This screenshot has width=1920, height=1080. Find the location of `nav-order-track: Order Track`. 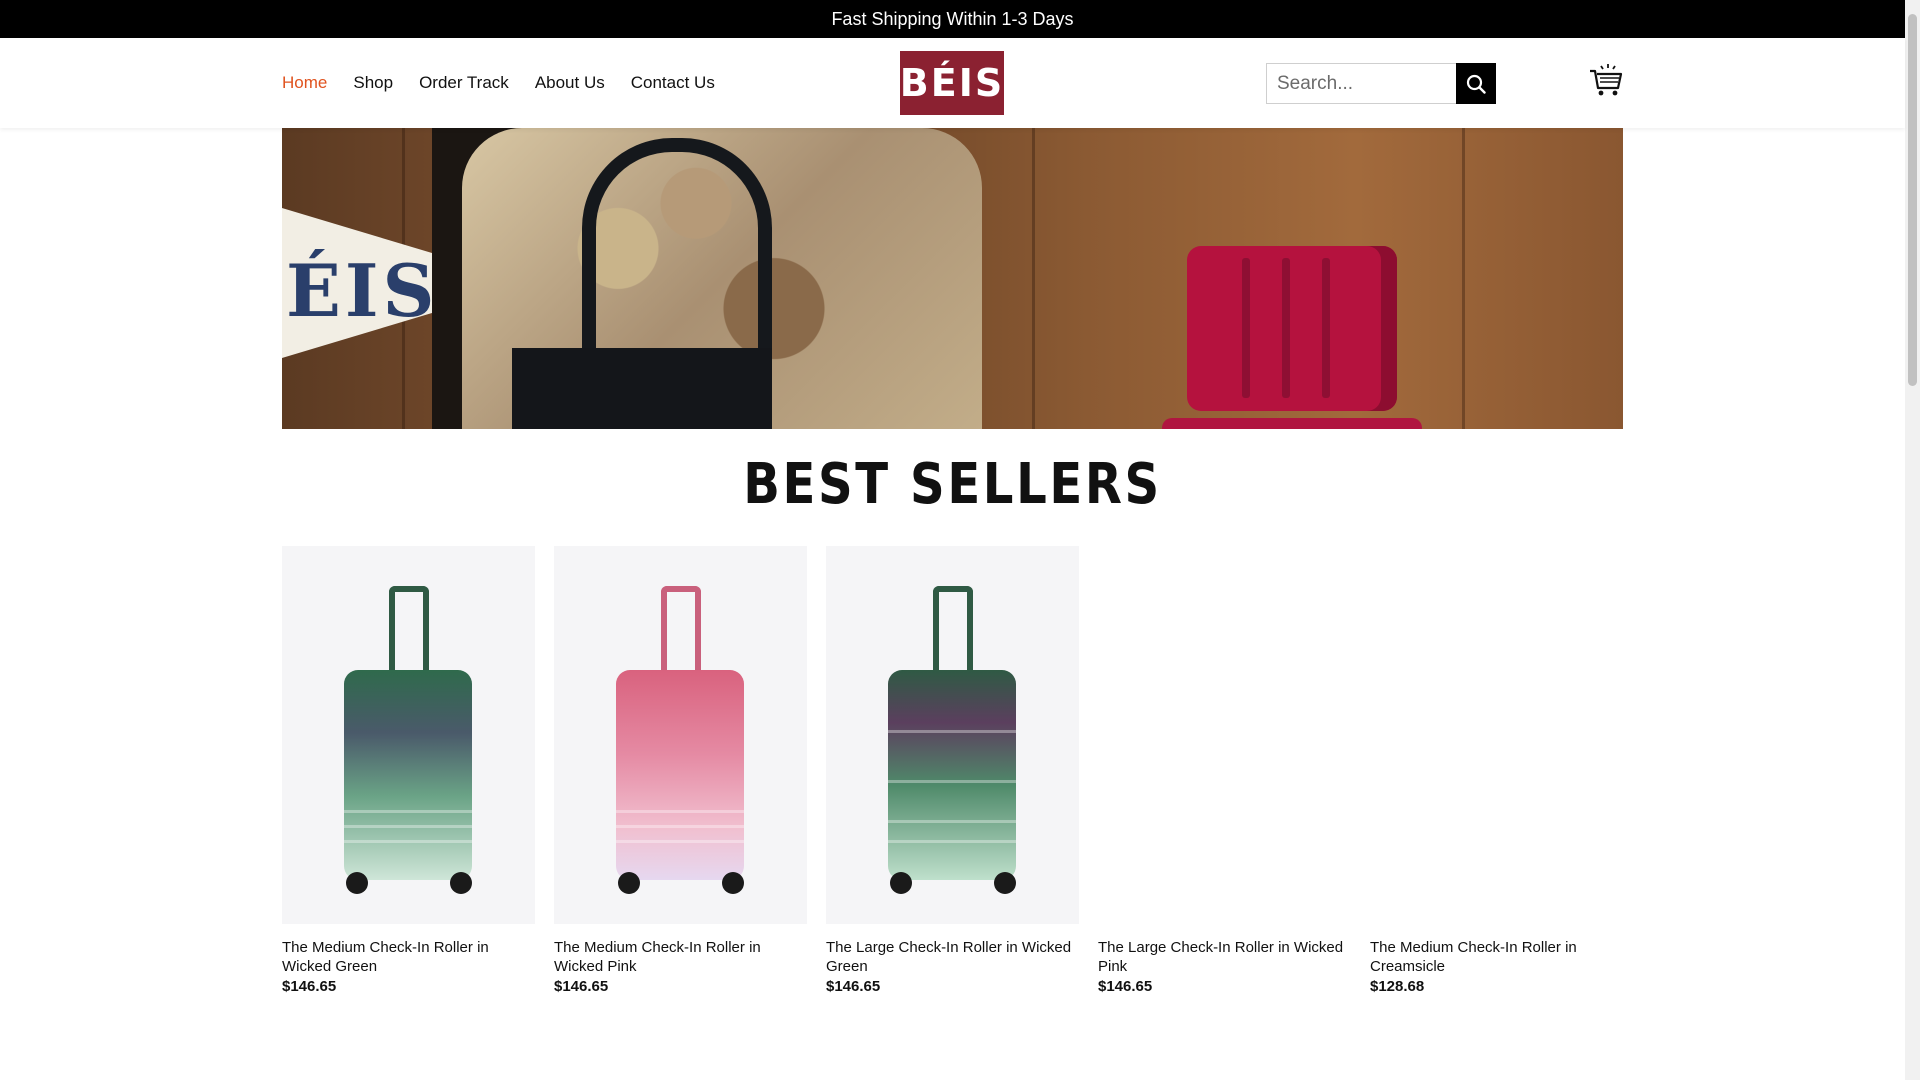

nav-order-track: Order Track is located at coordinates (464, 83).